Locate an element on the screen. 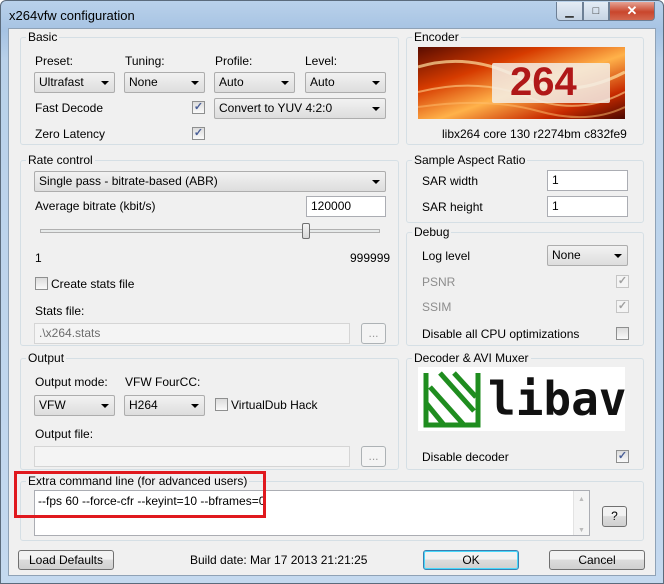 Image resolution: width=664 pixels, height=584 pixels. output-group-label: Output is located at coordinates (46, 358).